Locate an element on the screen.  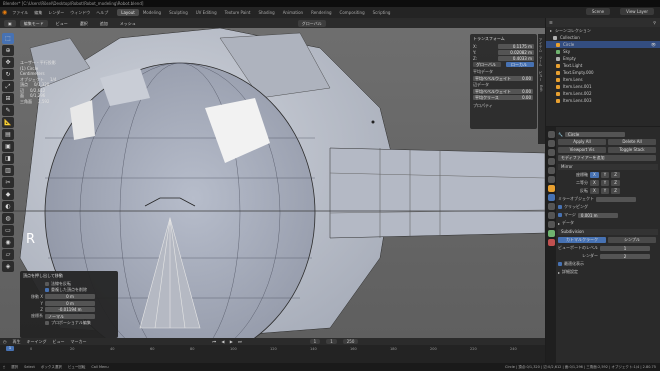
tab-animation: Animation is located at coordinates (293, 12).